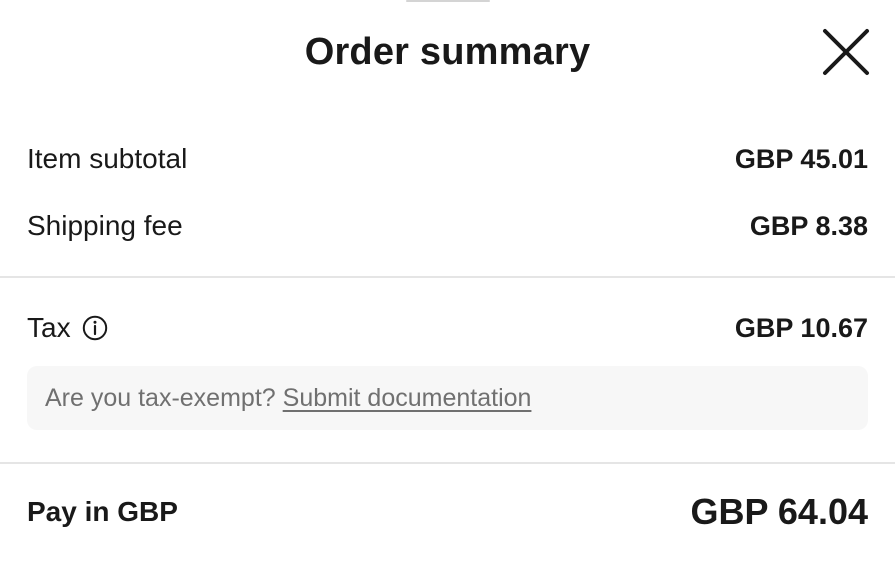 This screenshot has width=895, height=577. I want to click on page-title: Order summary, so click(447, 52).